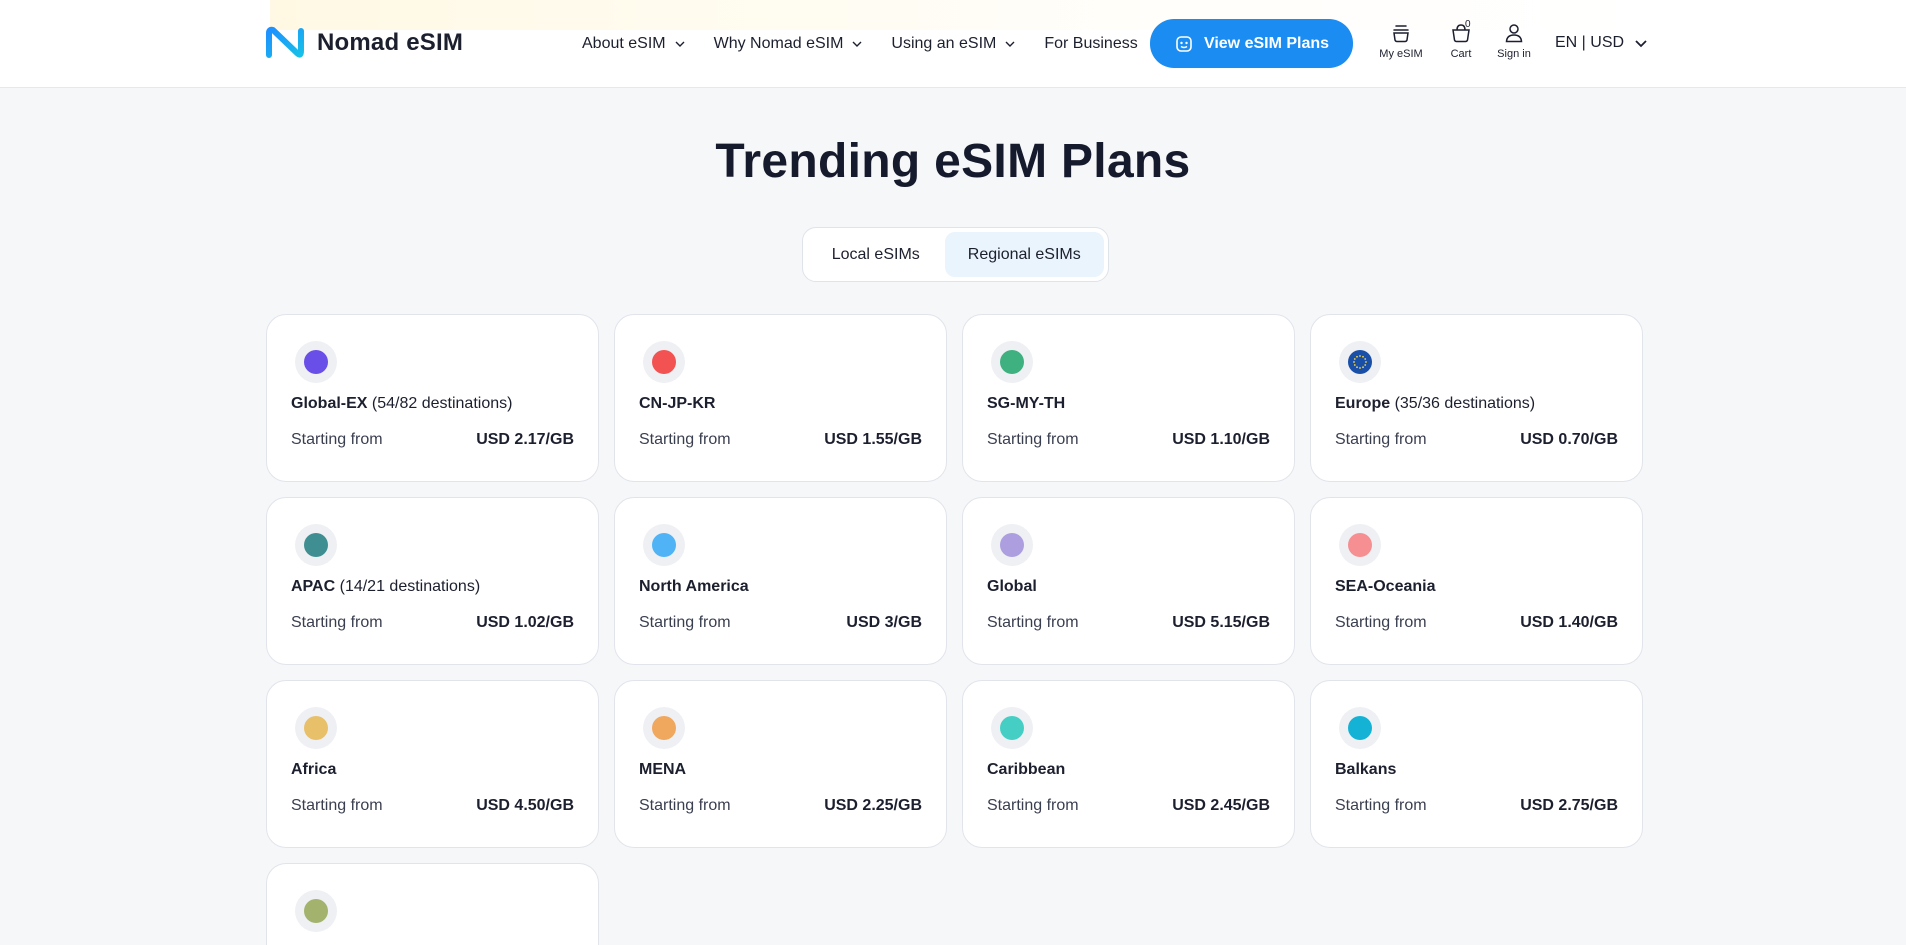 This screenshot has width=1906, height=945. I want to click on nav-about-esim: About eSIM, so click(634, 44).